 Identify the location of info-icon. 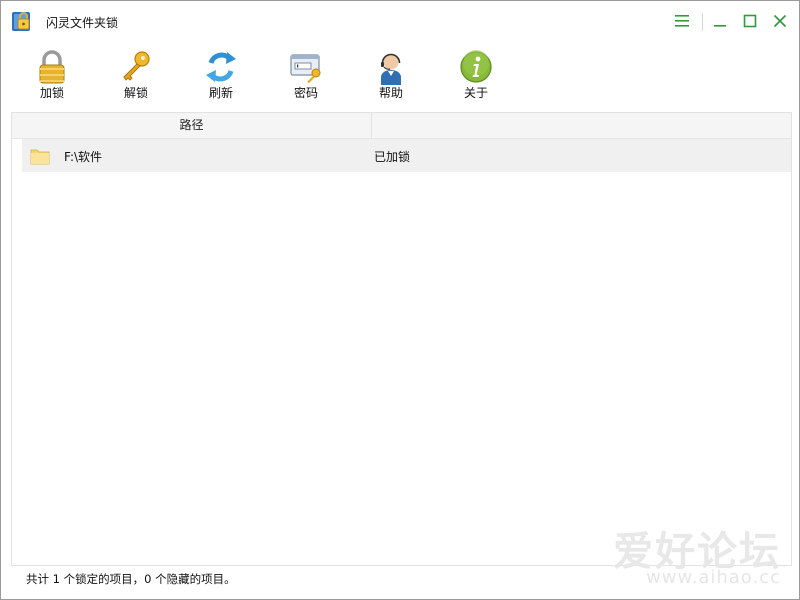
(476, 67).